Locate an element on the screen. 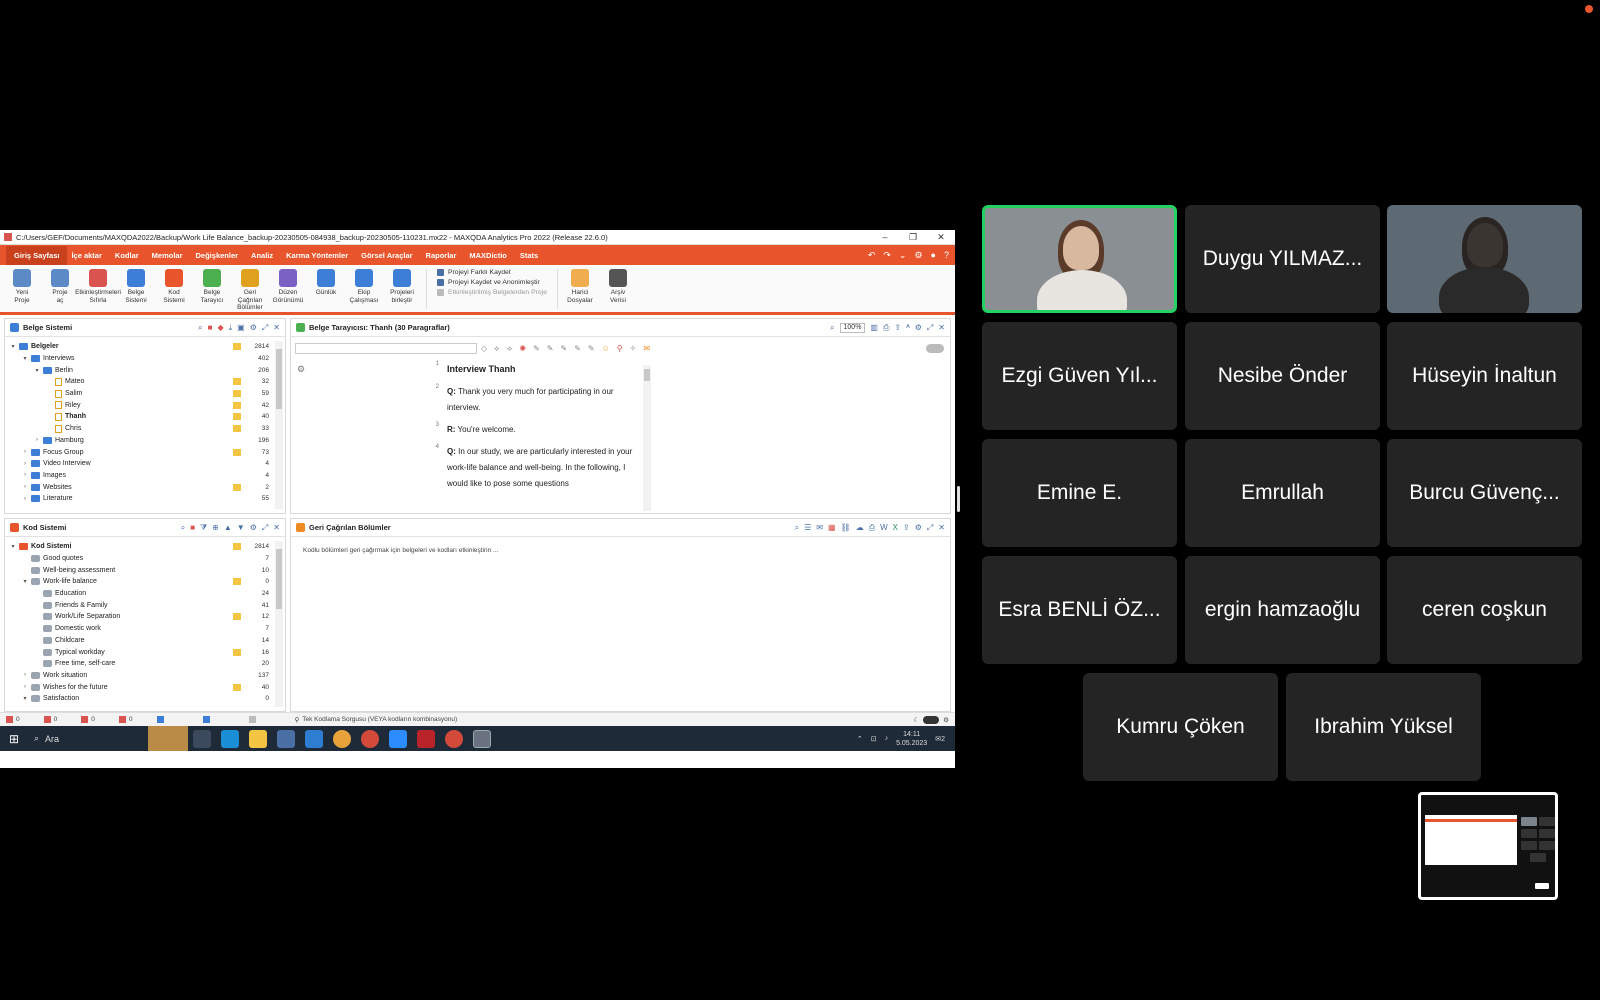 The width and height of the screenshot is (1600, 1000). menu-item: Analiz is located at coordinates (264, 255).